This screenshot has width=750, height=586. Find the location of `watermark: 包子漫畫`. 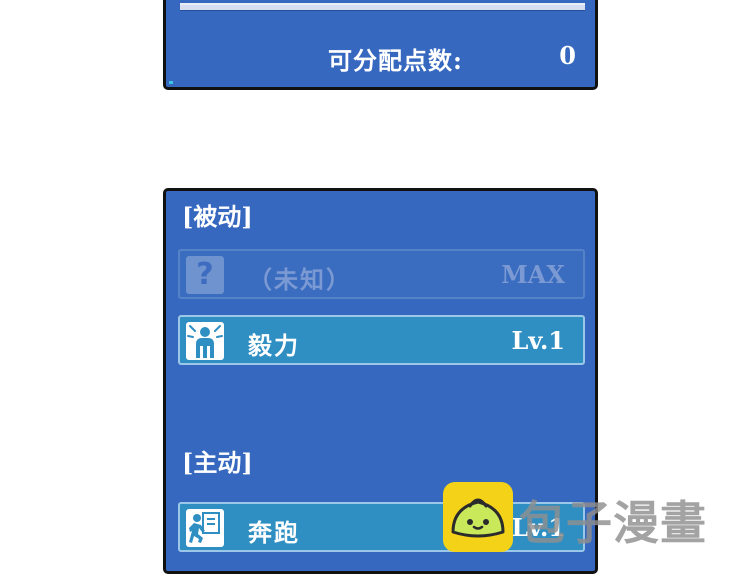

watermark: 包子漫畫 is located at coordinates (588, 518).